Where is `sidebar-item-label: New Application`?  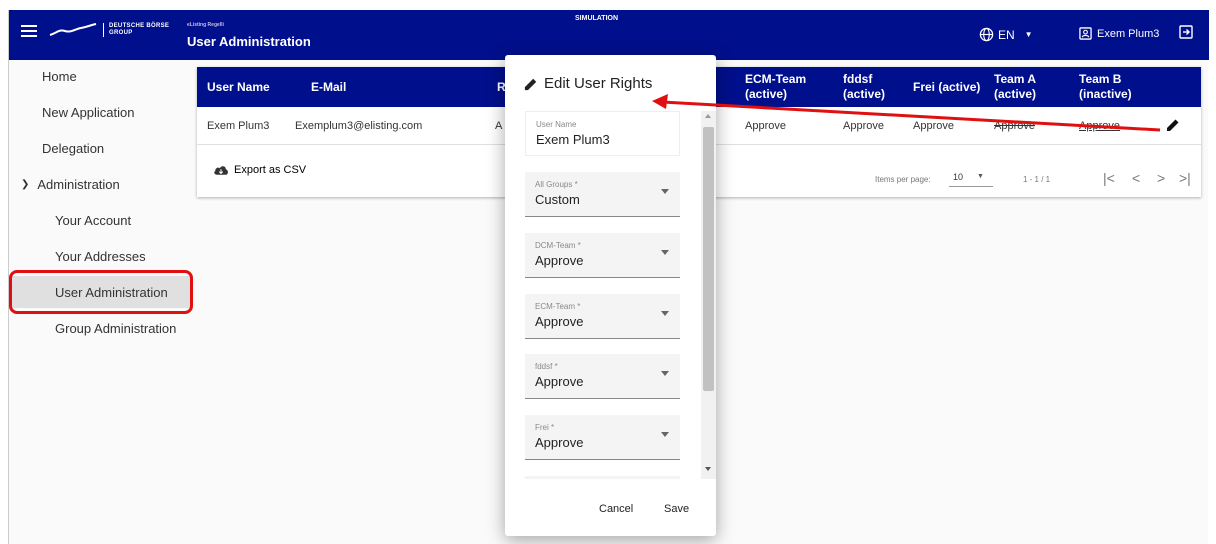 sidebar-item-label: New Application is located at coordinates (88, 112).